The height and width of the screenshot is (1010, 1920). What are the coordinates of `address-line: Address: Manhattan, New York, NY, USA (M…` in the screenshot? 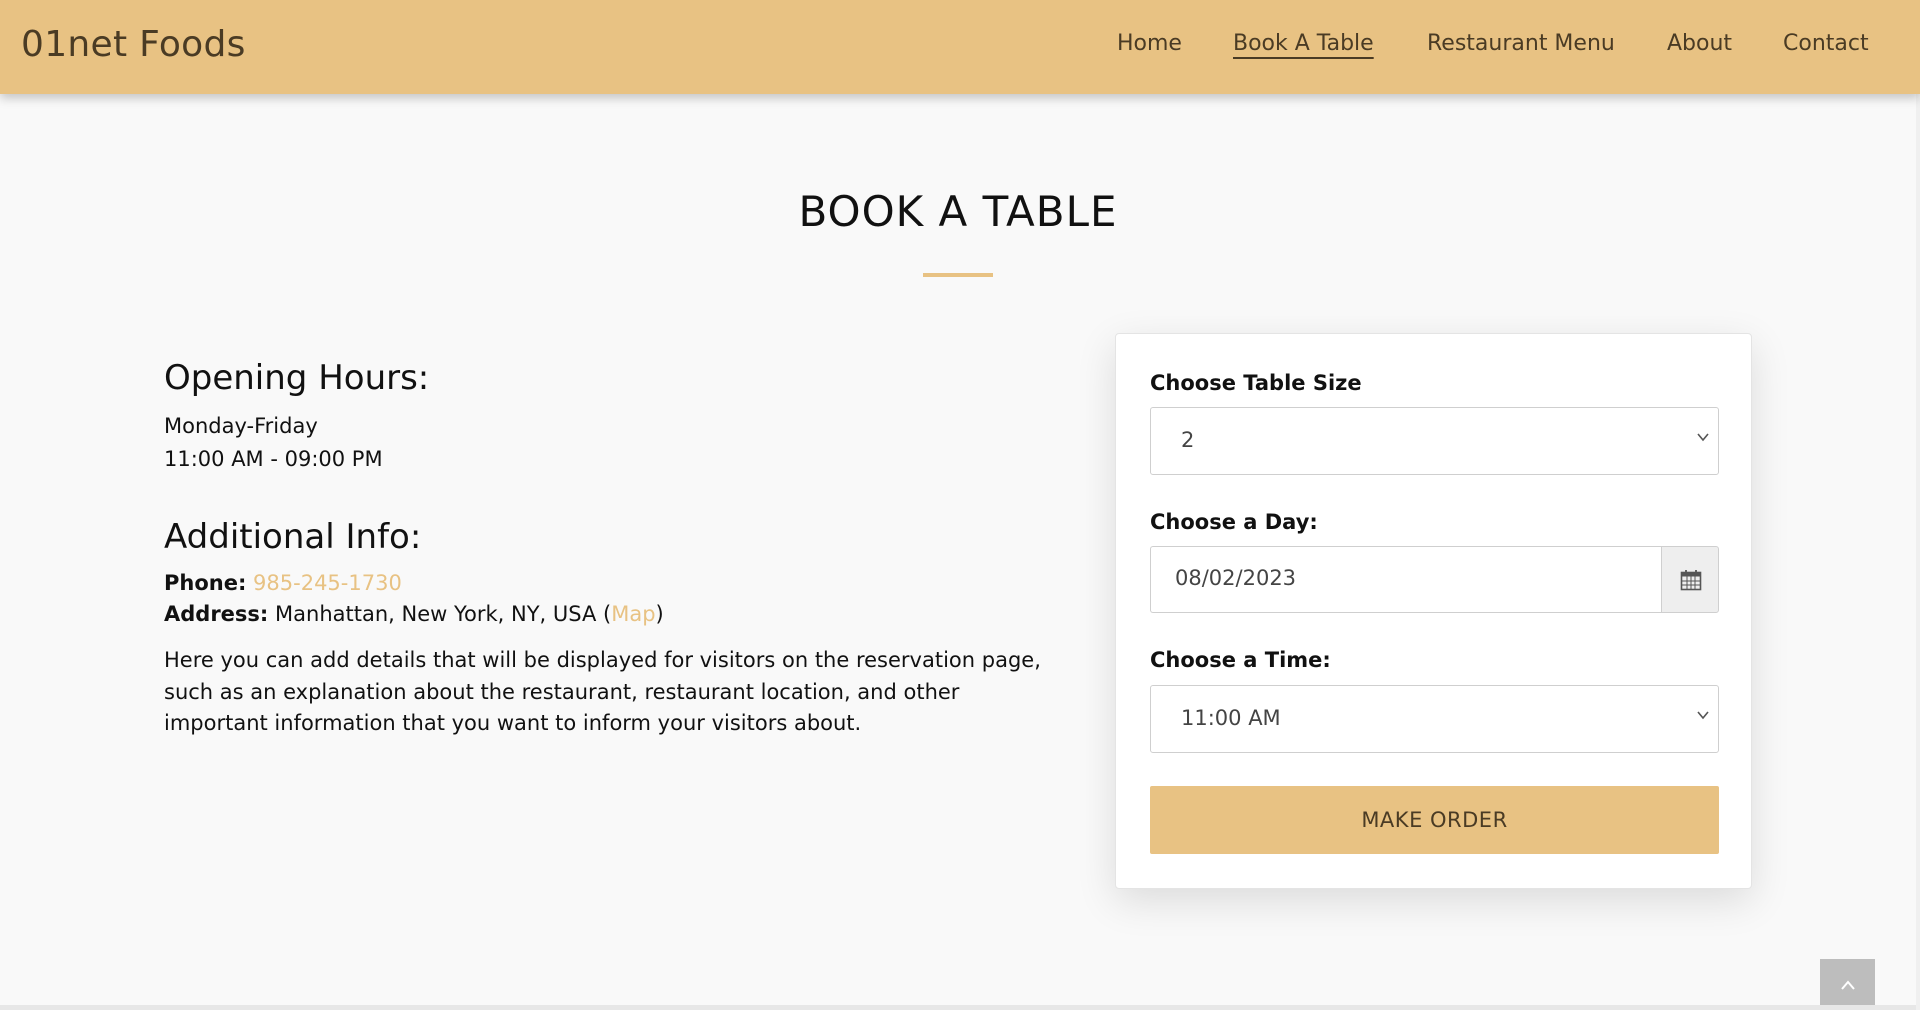 It's located at (414, 614).